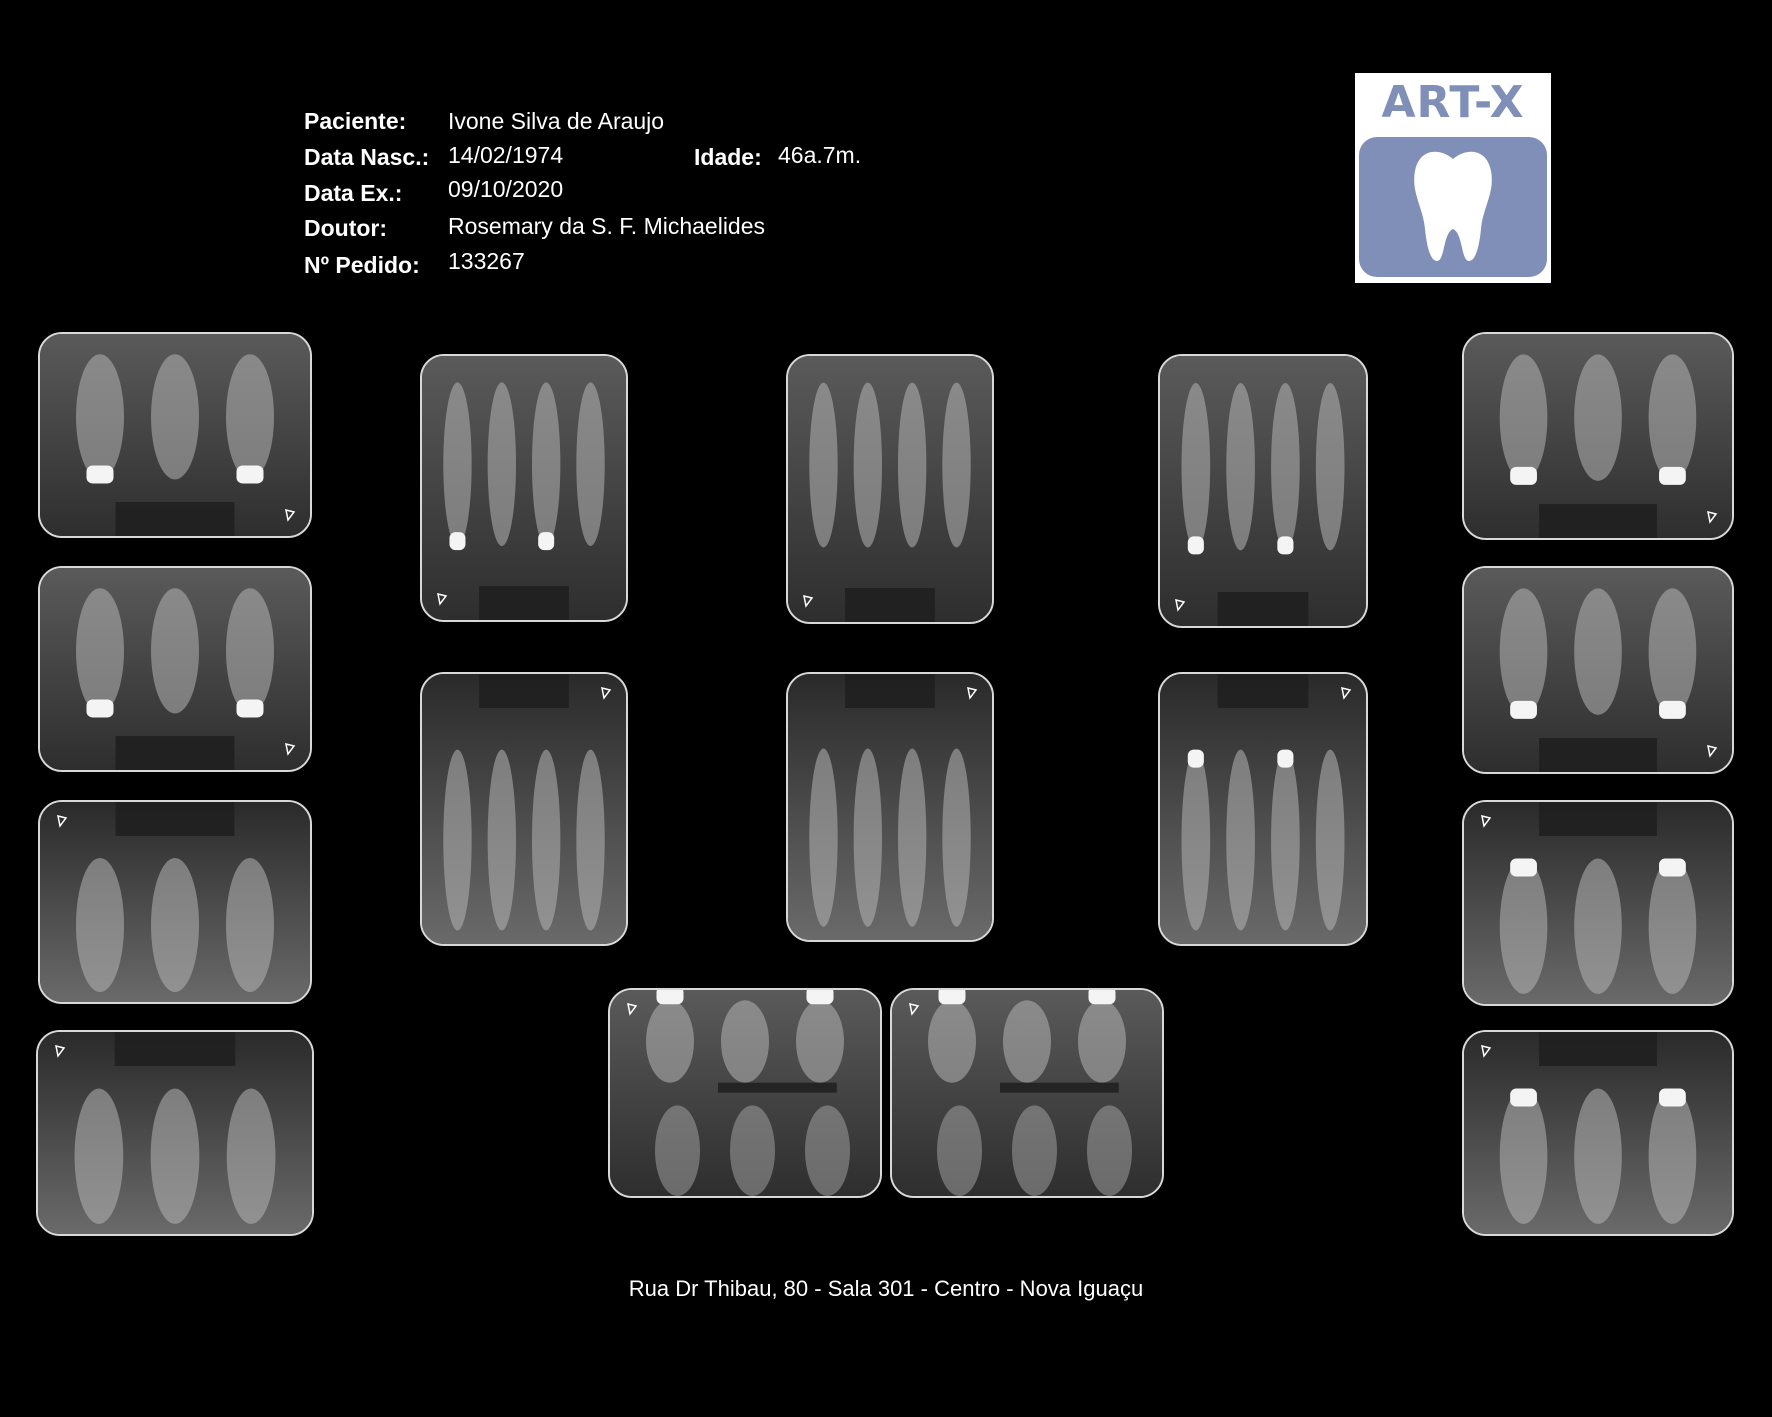 The height and width of the screenshot is (1417, 1772). I want to click on order-label: Nº Pedido:, so click(362, 265).